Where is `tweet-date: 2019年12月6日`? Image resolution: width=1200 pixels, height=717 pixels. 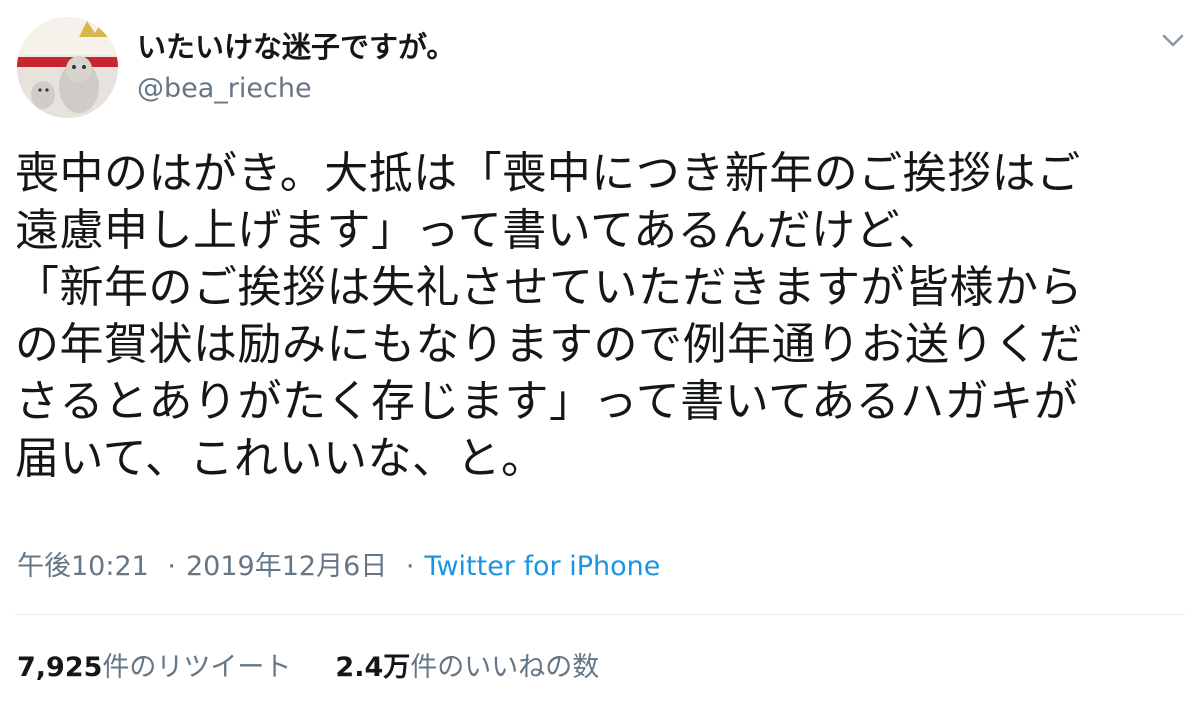
tweet-date: 2019年12月6日 is located at coordinates (286, 566).